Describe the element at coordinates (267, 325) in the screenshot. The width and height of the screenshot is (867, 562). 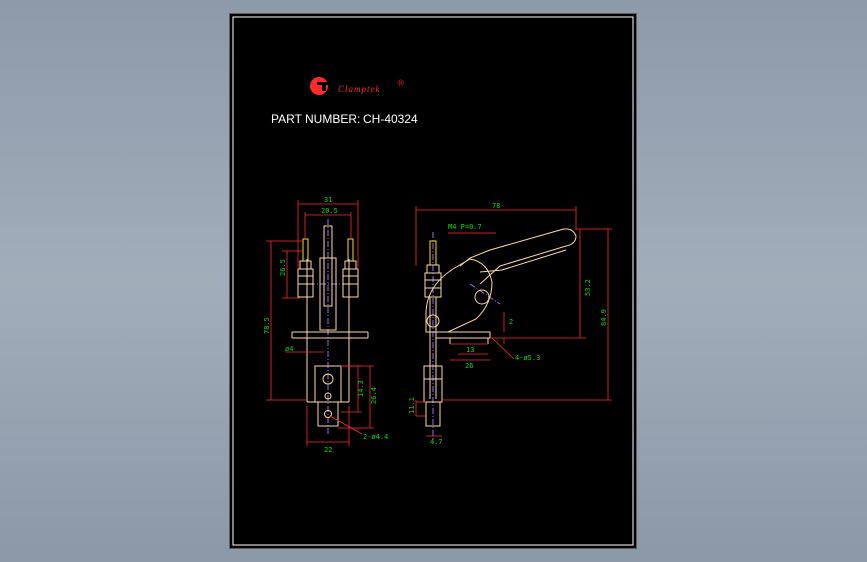
I see `dim-78-5: 78.5` at that location.